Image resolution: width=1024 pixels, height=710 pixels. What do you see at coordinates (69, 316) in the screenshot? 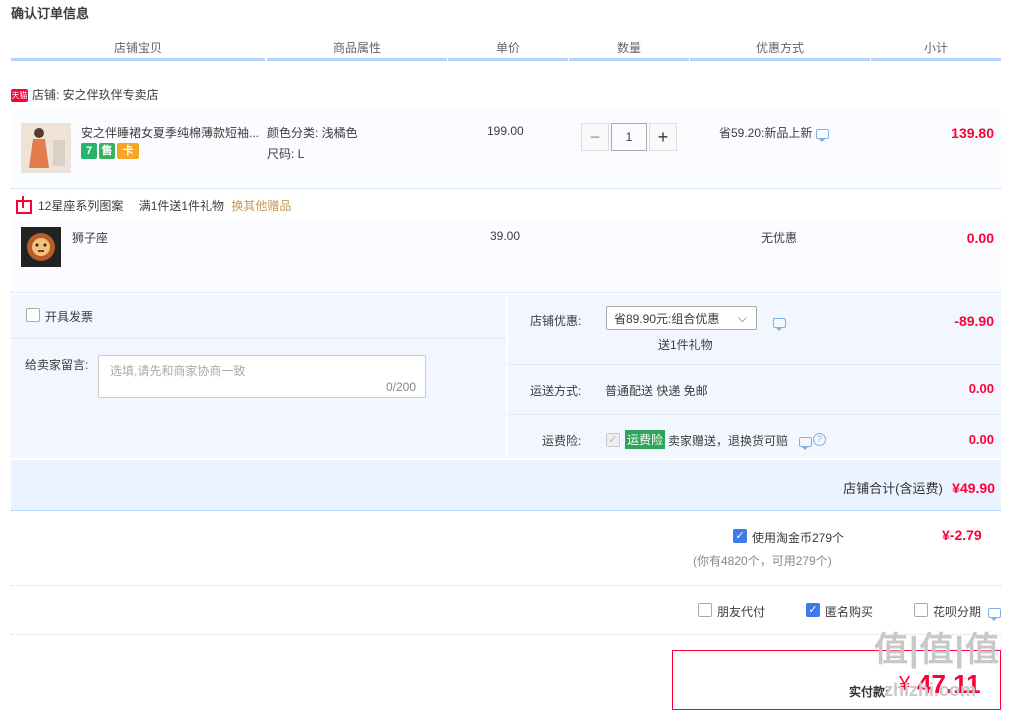
I see `invoice-label: 开具发票` at bounding box center [69, 316].